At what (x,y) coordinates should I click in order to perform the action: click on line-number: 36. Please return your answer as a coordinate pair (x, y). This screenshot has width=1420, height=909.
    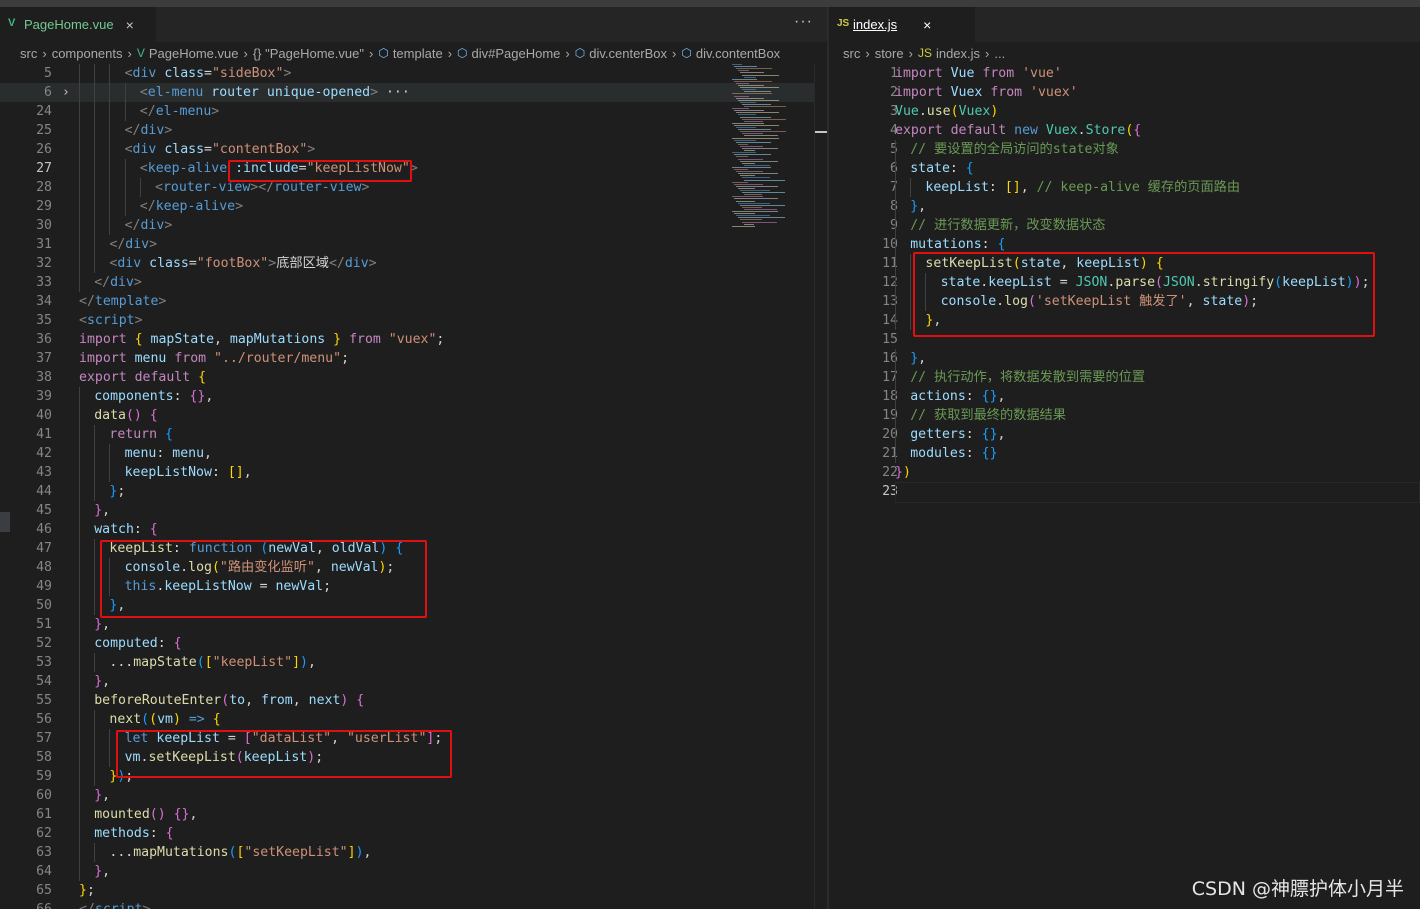
    Looking at the image, I should click on (44, 339).